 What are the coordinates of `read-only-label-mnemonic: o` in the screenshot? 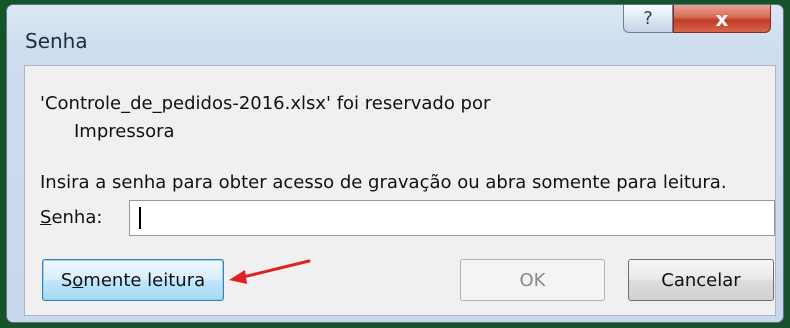 It's located at (78, 280).